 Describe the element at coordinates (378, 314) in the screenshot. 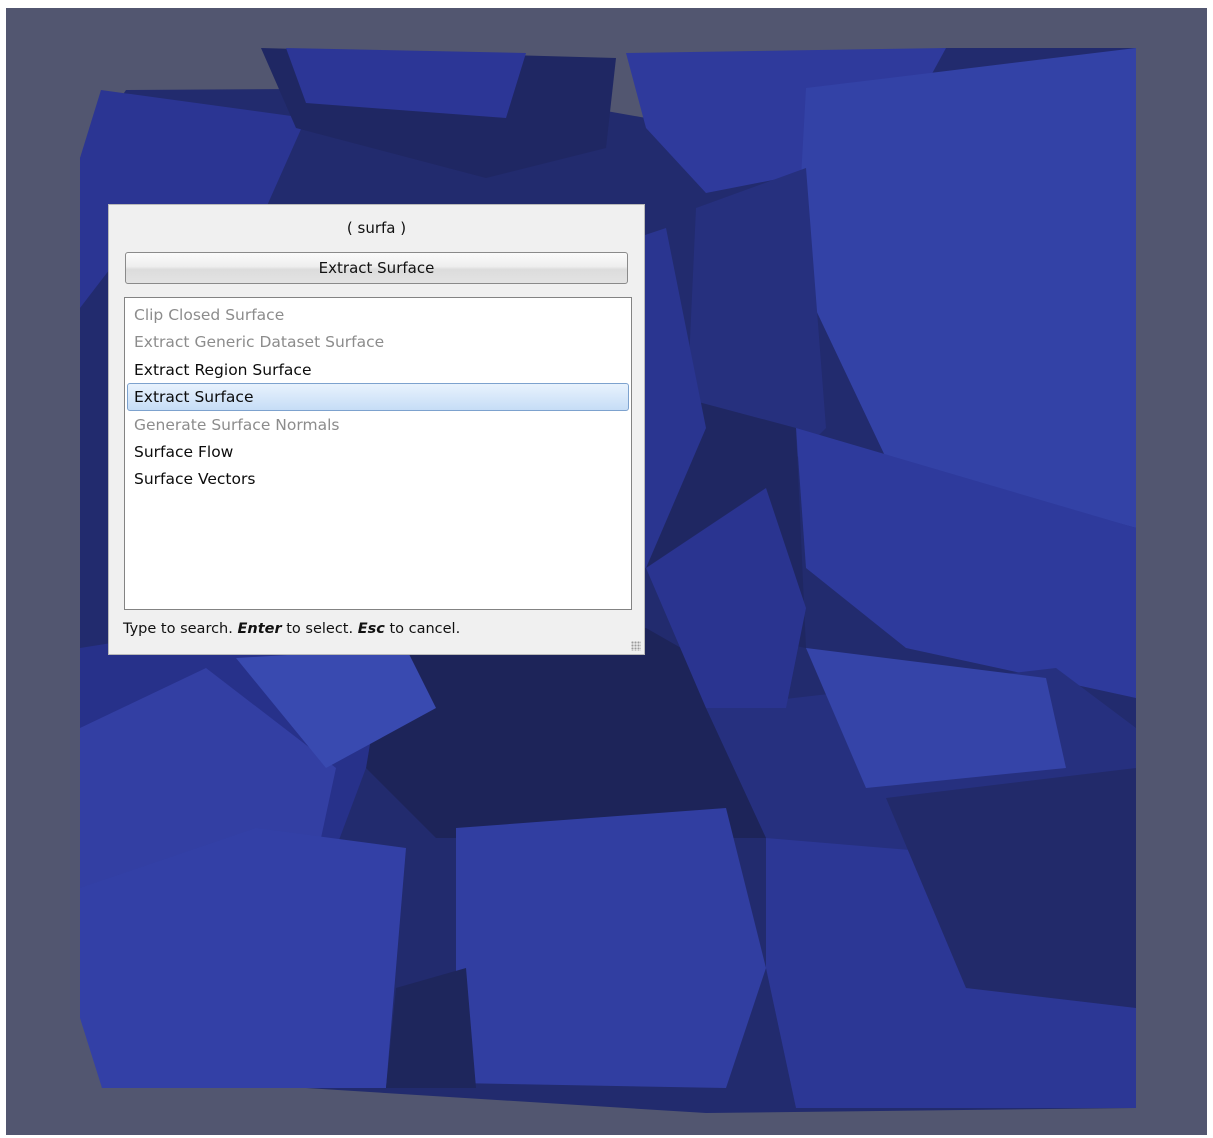

I see `result-clip-closed-surface: Clip Closed Surface` at that location.